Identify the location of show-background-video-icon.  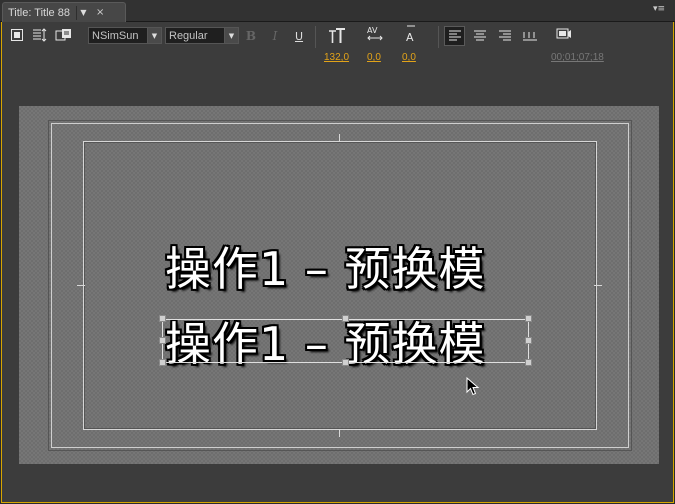
(564, 34).